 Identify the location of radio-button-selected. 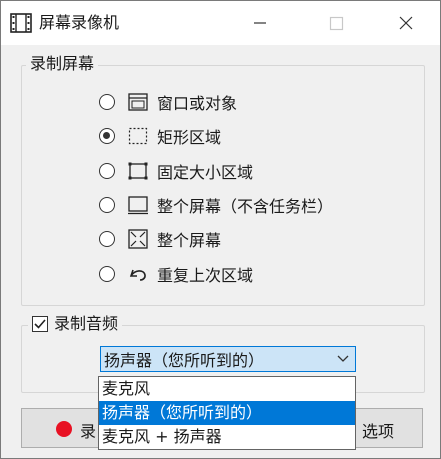
(107, 136).